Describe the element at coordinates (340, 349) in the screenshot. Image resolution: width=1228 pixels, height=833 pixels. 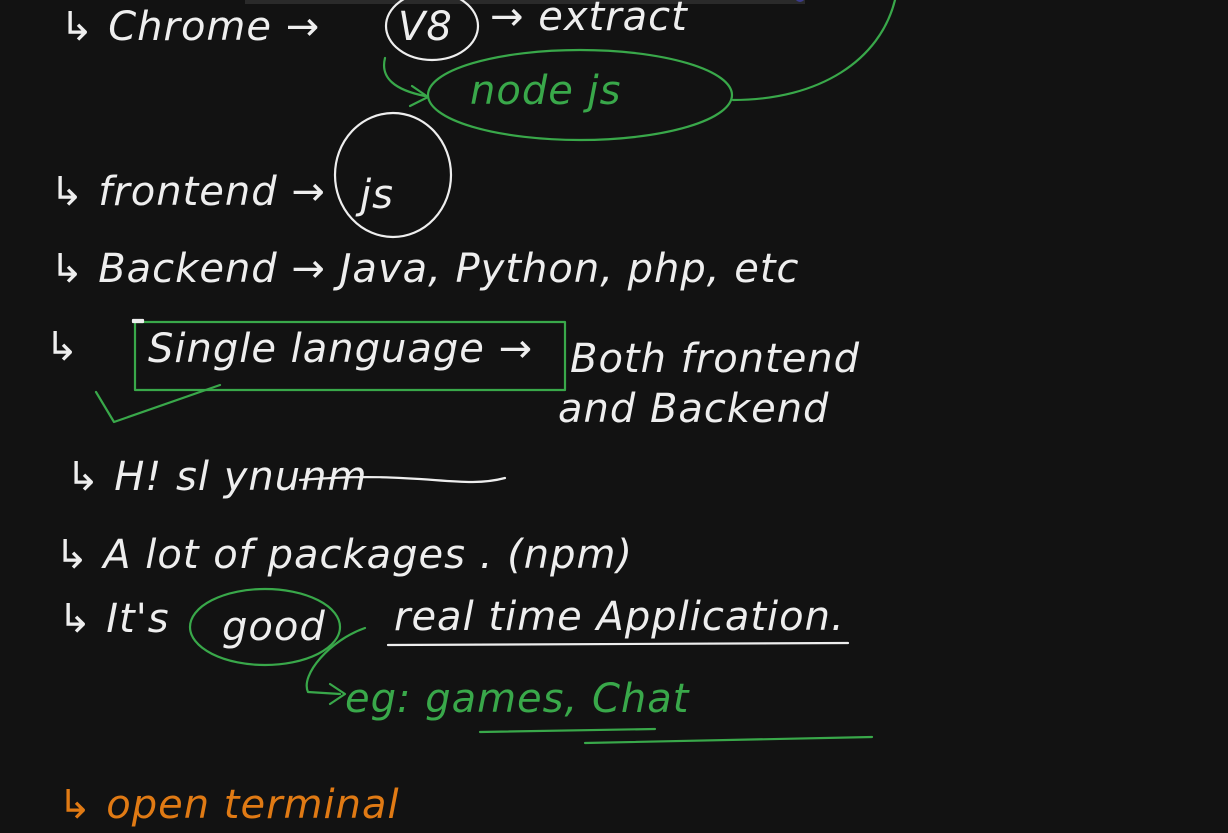
I see `note-line-single-language-boxed: Single language →` at that location.